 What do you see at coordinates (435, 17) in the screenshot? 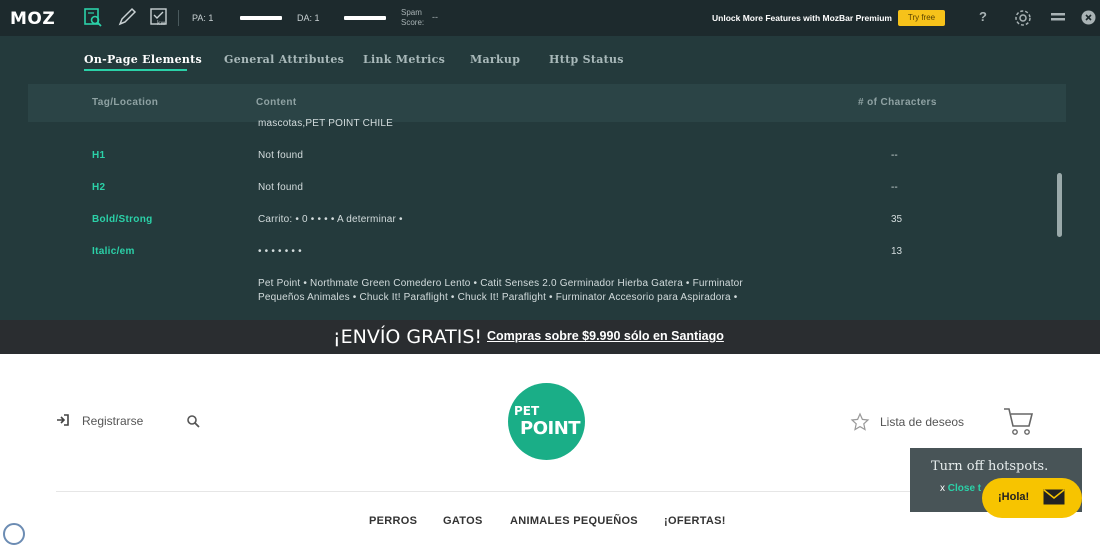
I see `spam-score-value: --` at bounding box center [435, 17].